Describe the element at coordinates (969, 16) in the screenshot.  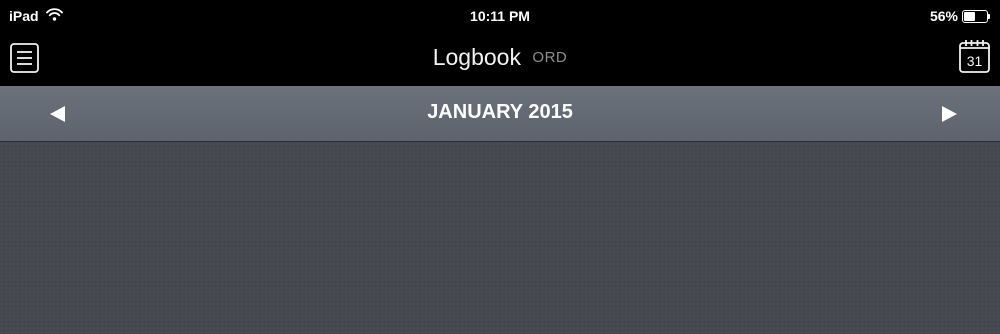
I see `battery-level-fill` at that location.